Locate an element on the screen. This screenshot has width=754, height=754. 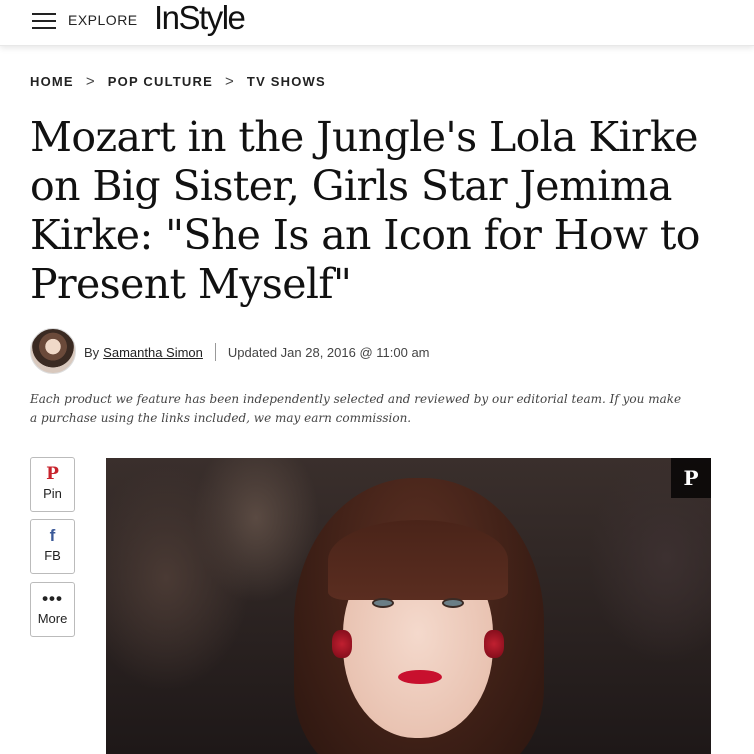
facebook-share-label: FB is located at coordinates (52, 555).